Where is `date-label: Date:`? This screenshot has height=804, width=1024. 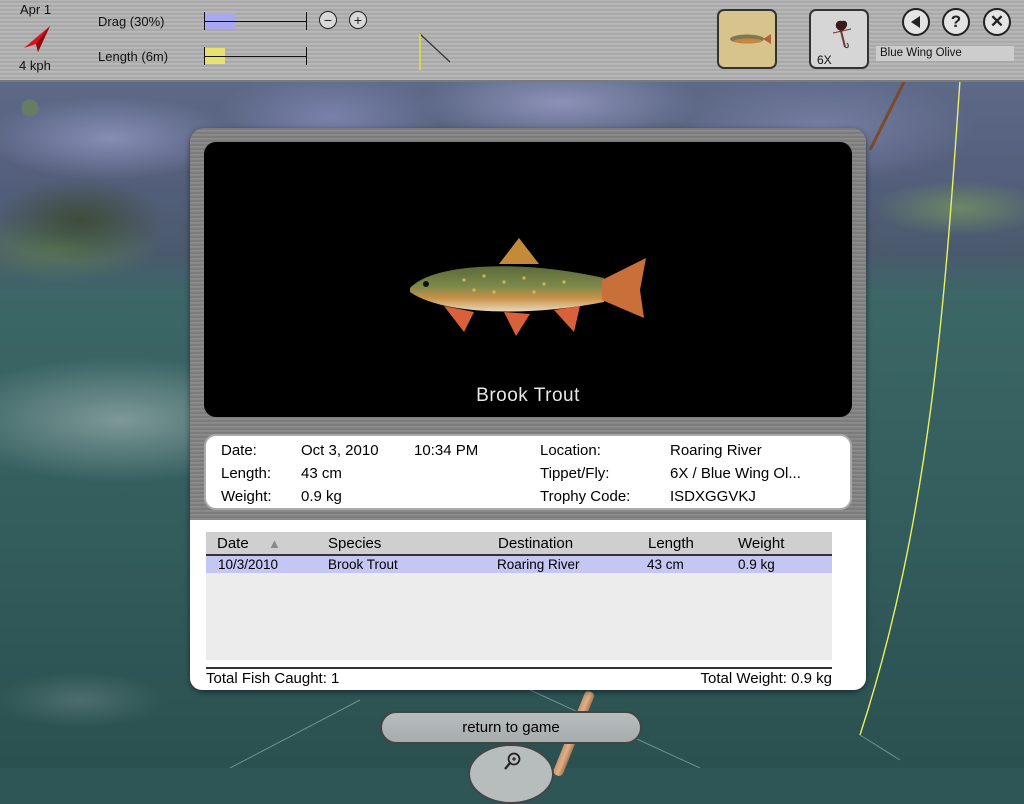 date-label: Date: is located at coordinates (239, 450).